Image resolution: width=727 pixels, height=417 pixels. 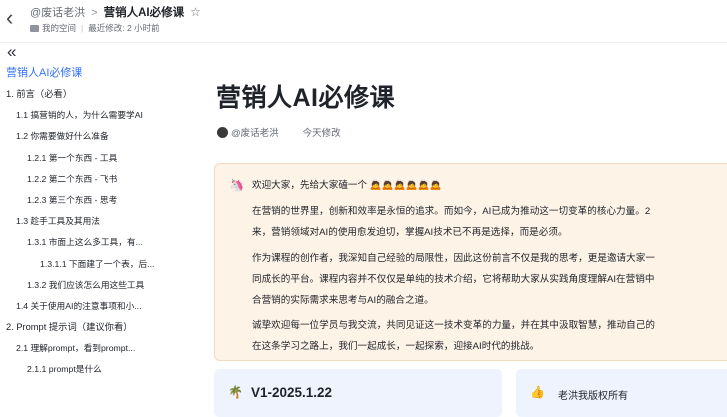 I want to click on doc-meta: 我的空间 | 最近修改: 2 小时前, so click(x=95, y=28).